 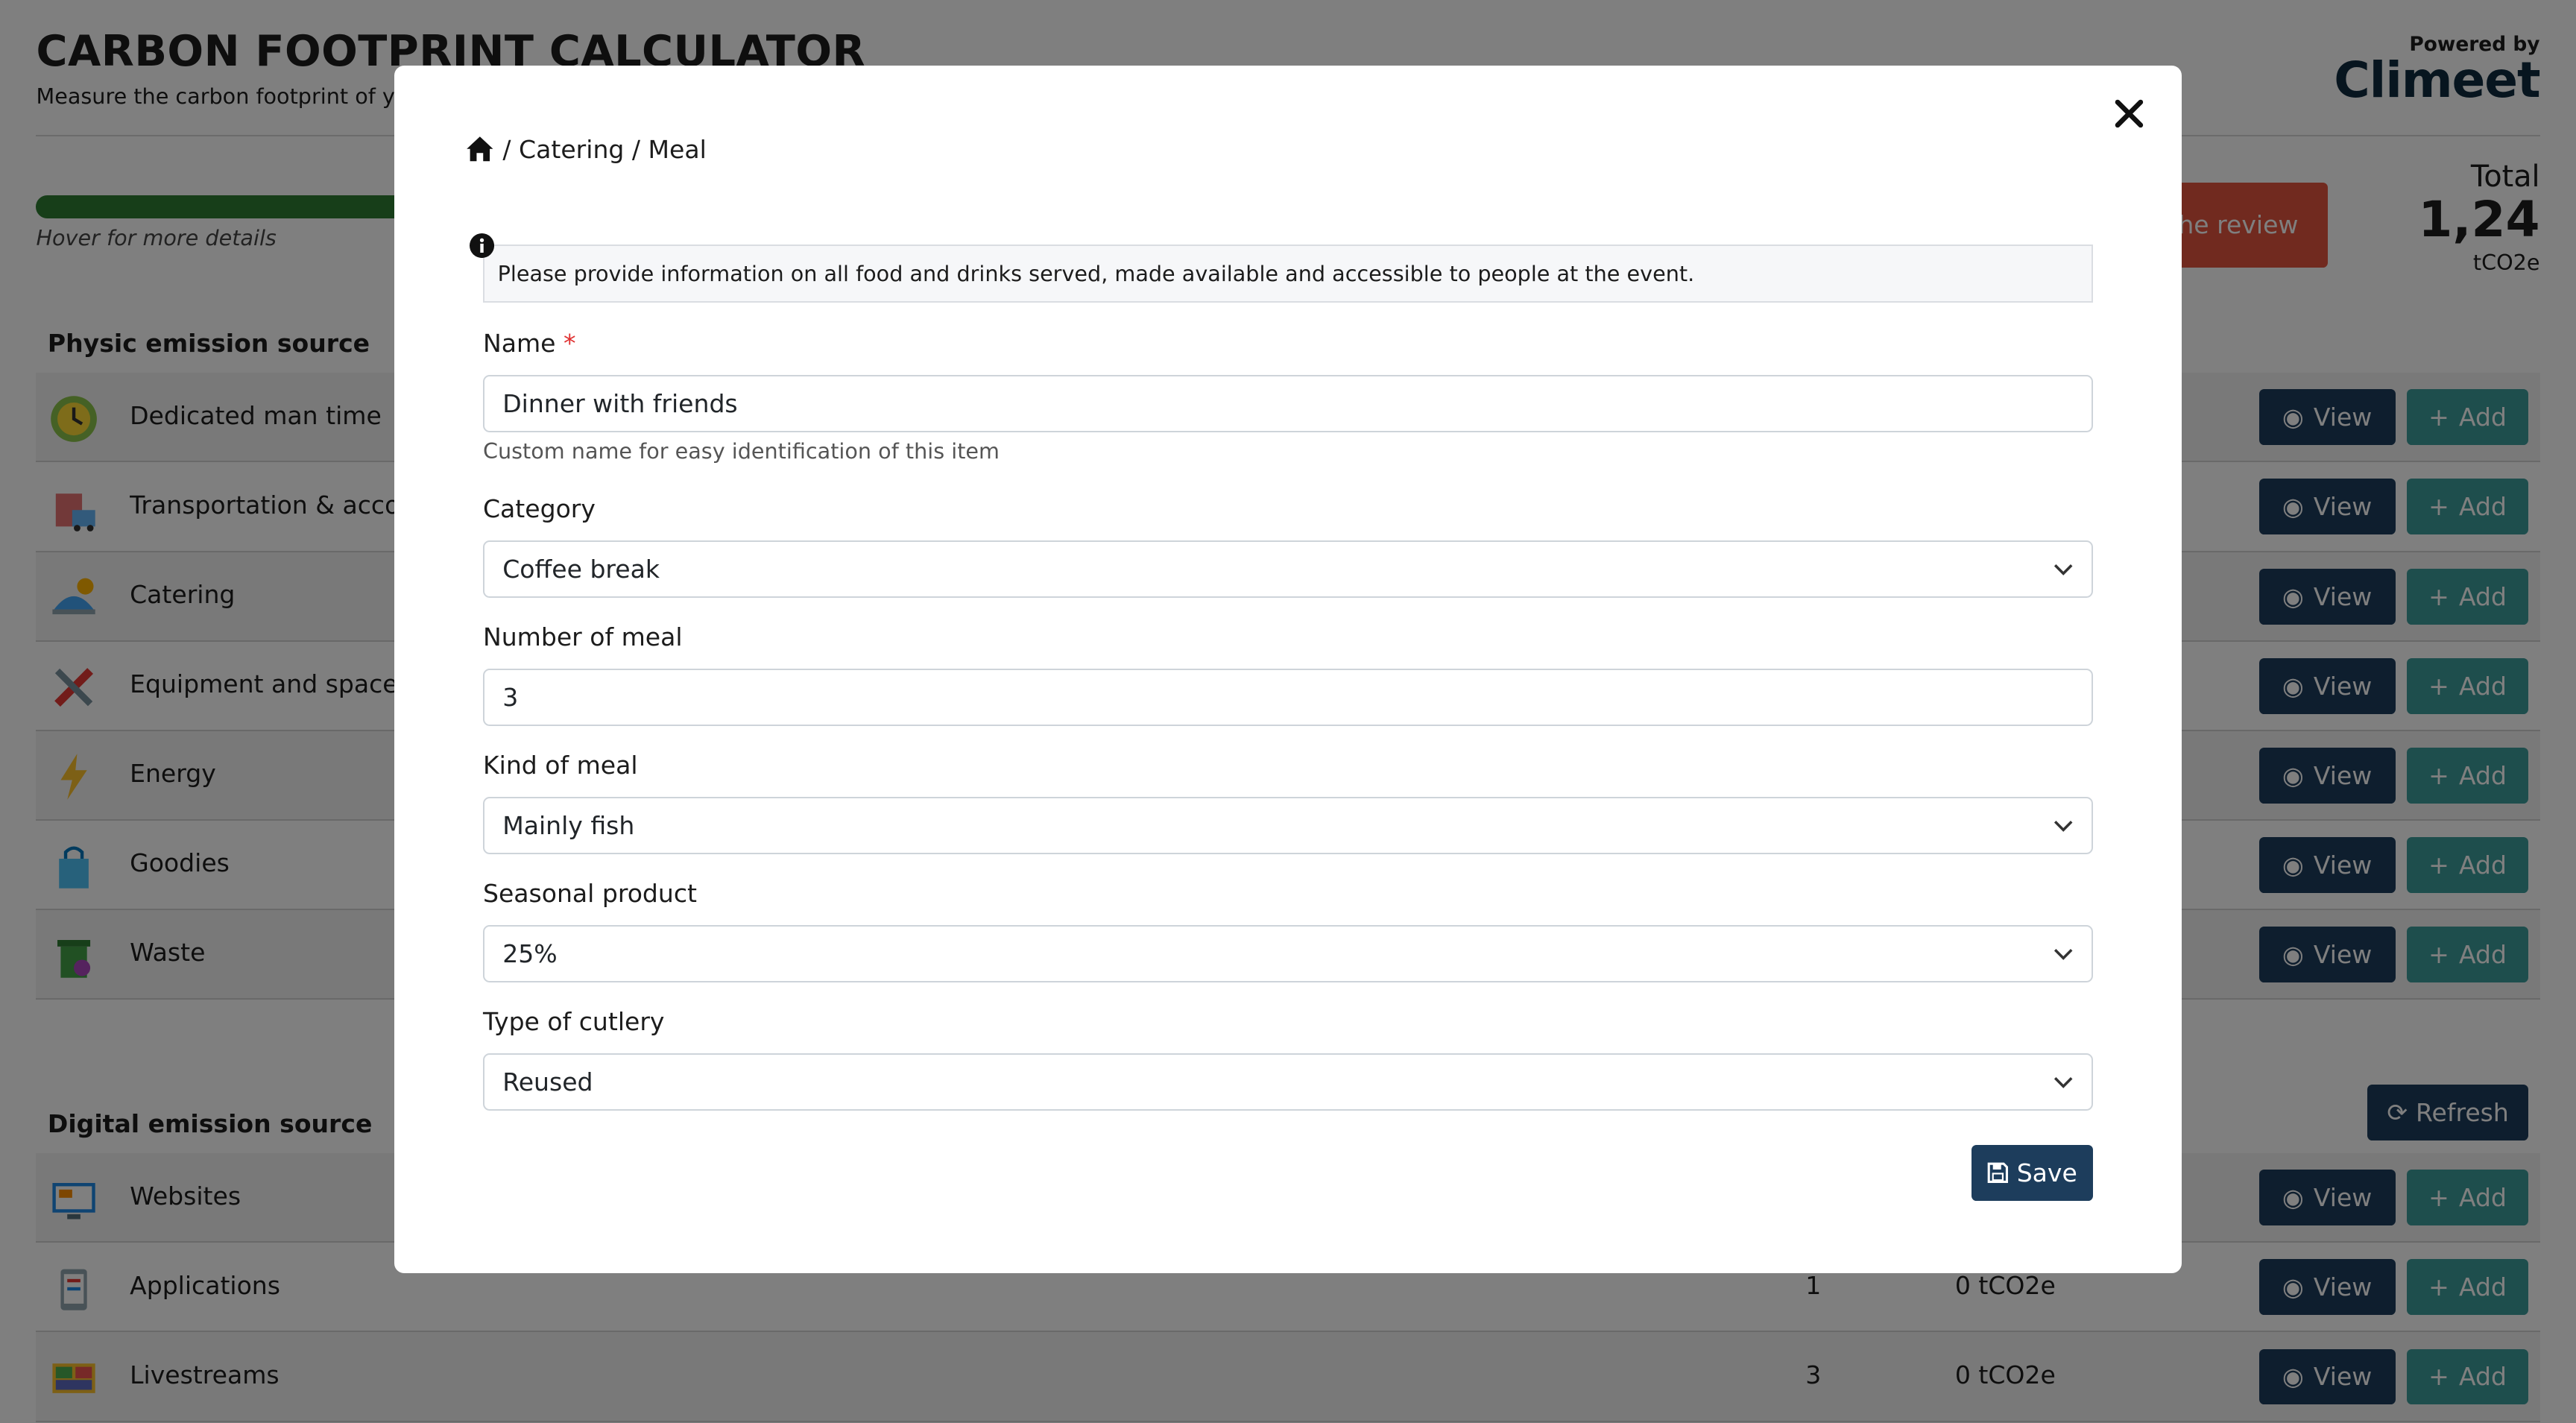 I want to click on seasonal-value: 25%, so click(x=530, y=953).